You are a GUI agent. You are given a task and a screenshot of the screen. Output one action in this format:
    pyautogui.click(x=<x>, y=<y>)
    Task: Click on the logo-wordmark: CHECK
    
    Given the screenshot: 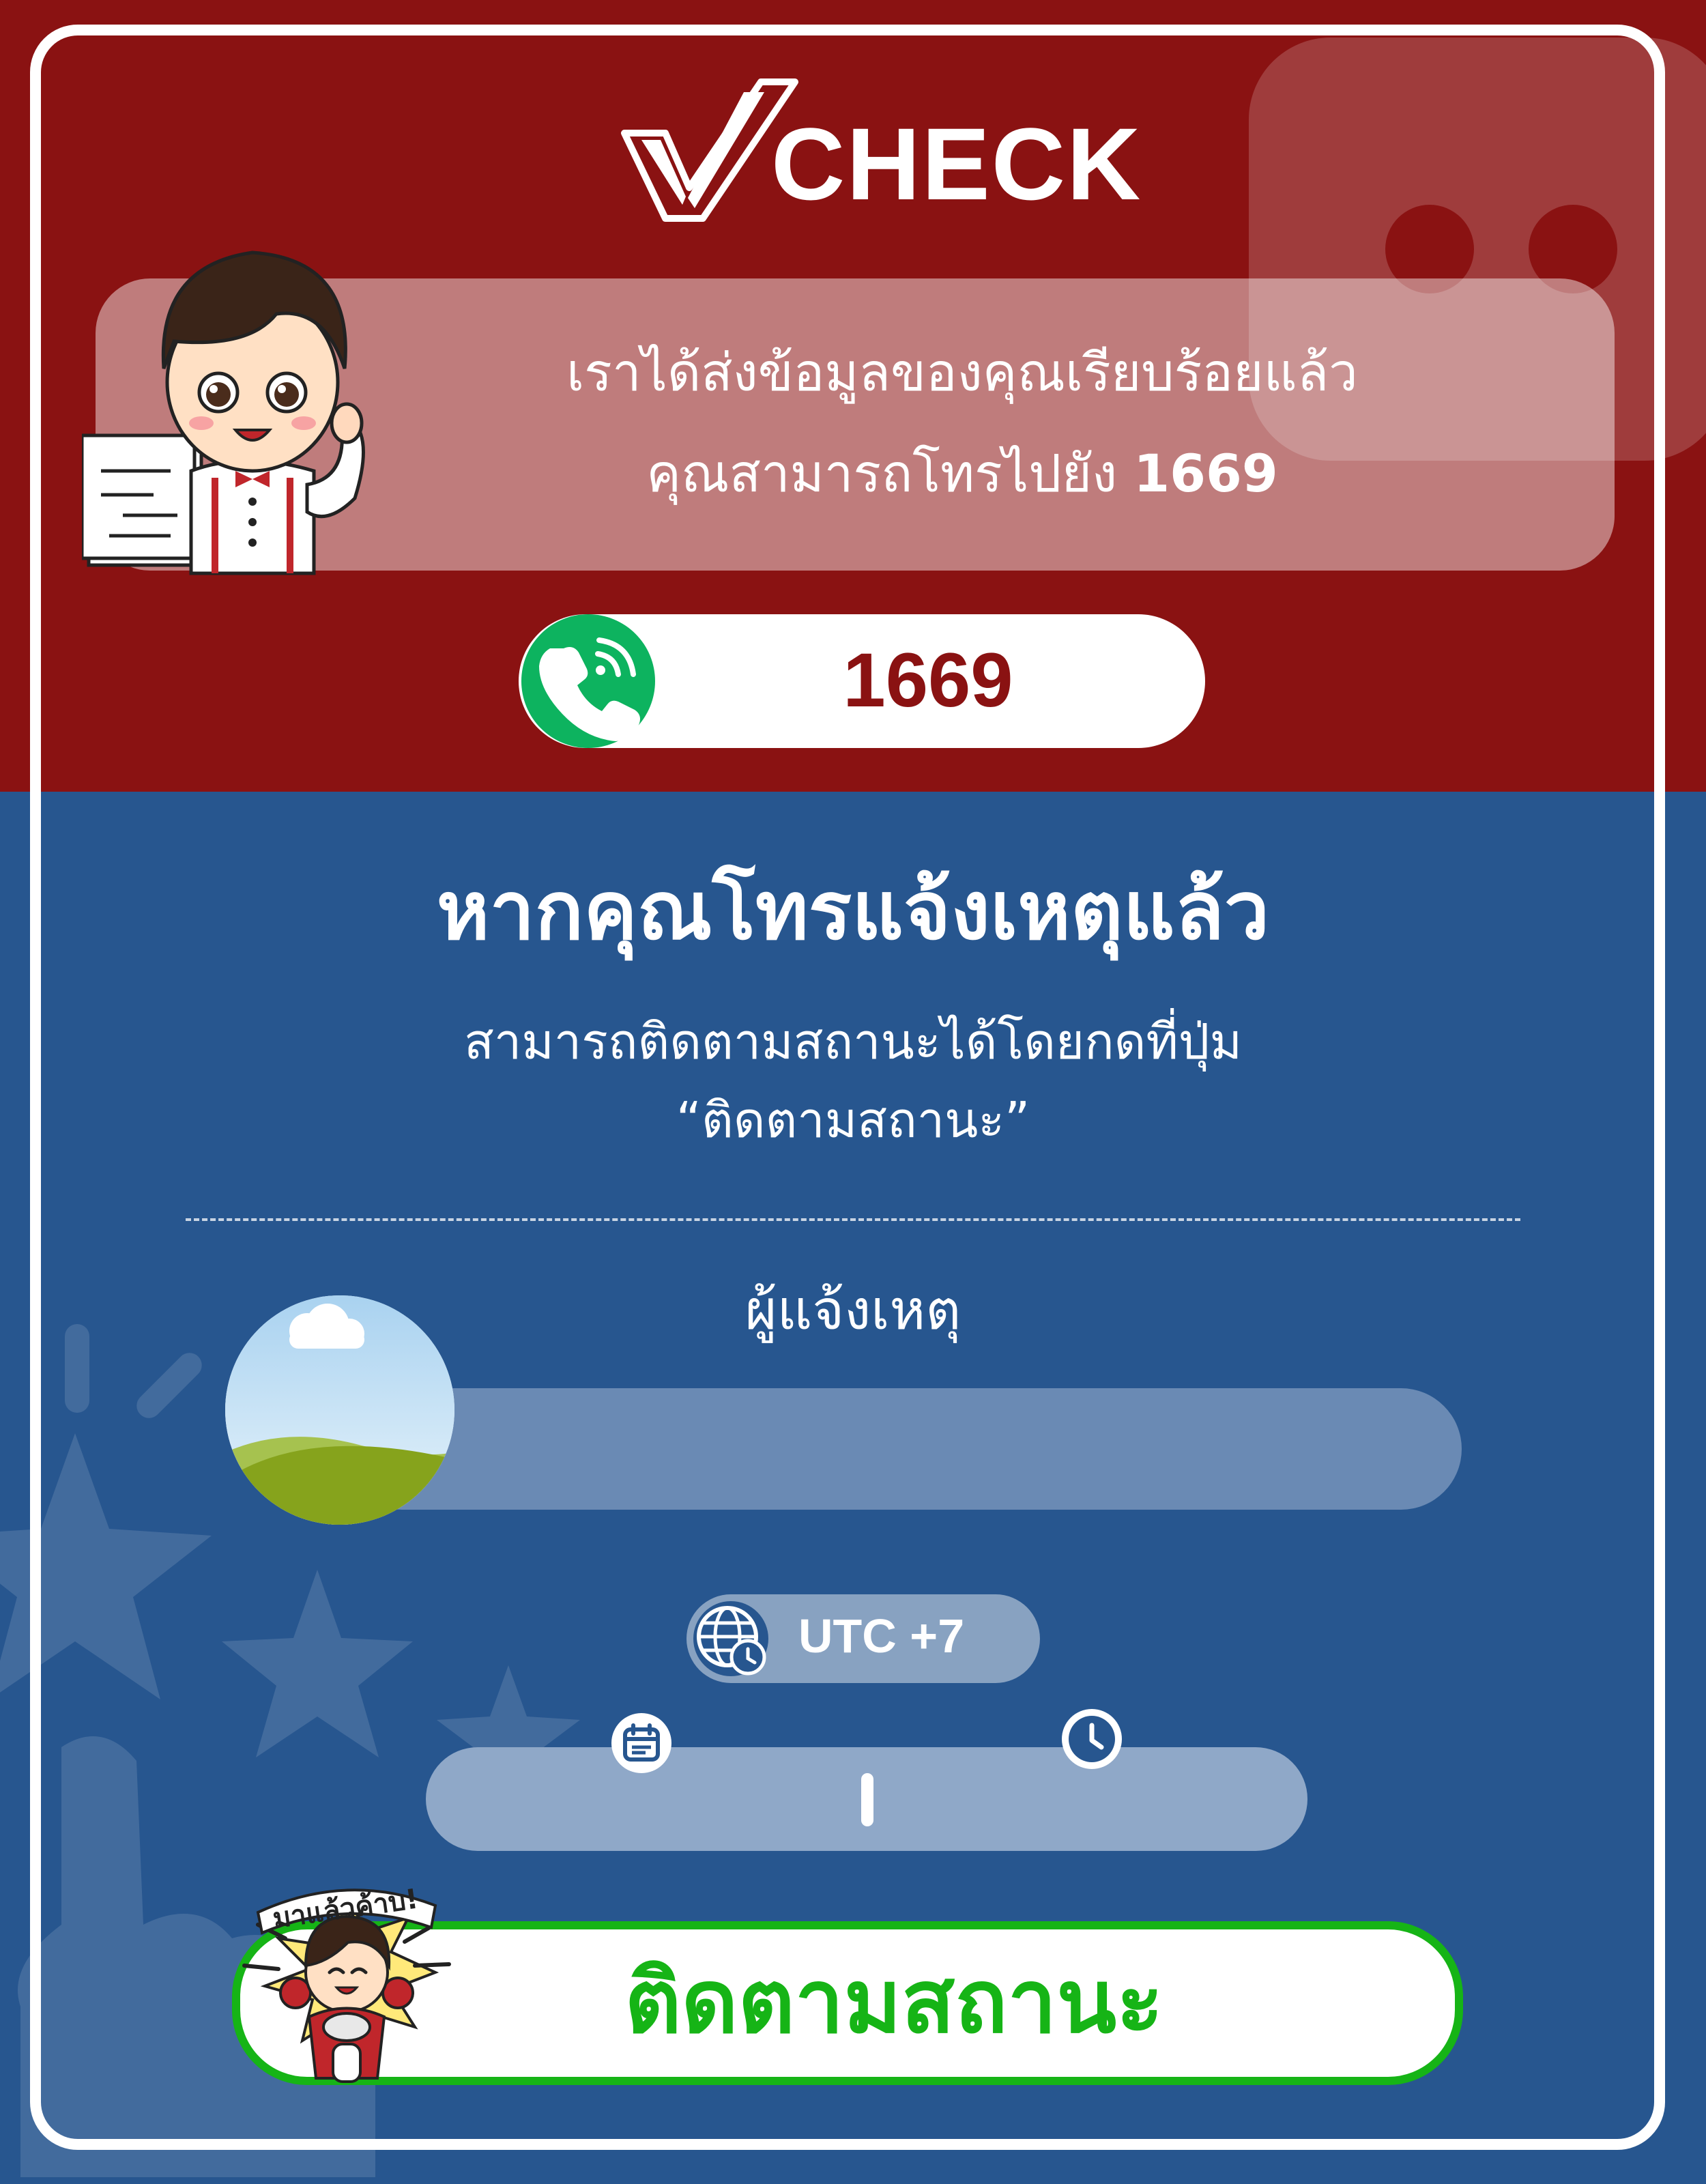 What is the action you would take?
    pyautogui.click(x=957, y=163)
    